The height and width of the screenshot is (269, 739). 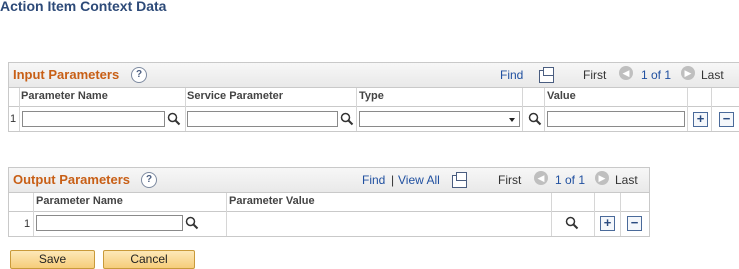 What do you see at coordinates (83, 7) in the screenshot?
I see `page-title: Action Item Context Data` at bounding box center [83, 7].